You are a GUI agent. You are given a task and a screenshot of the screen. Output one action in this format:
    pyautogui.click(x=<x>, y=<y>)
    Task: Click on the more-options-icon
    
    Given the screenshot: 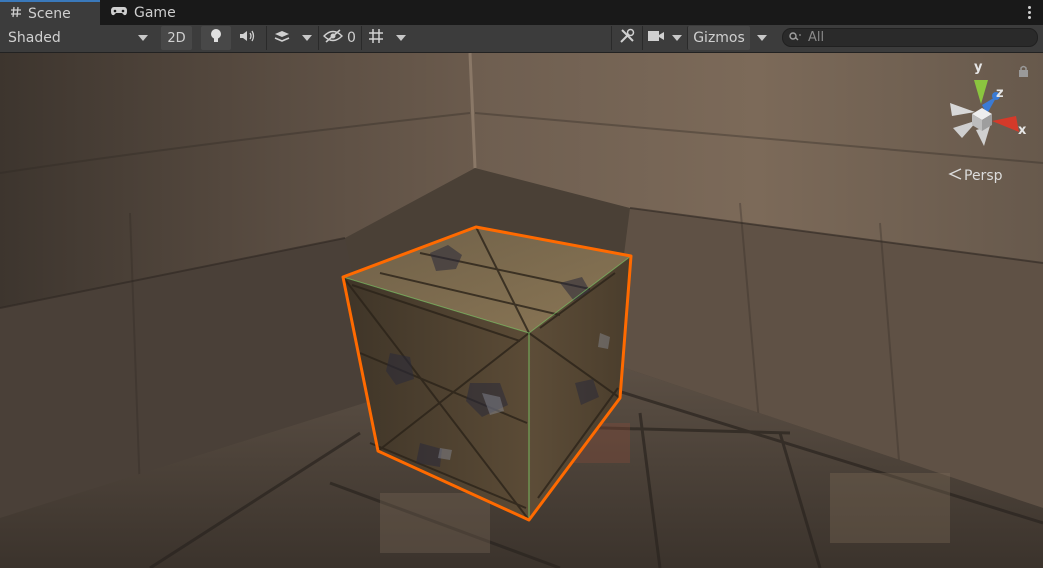 What is the action you would take?
    pyautogui.click(x=1029, y=12)
    